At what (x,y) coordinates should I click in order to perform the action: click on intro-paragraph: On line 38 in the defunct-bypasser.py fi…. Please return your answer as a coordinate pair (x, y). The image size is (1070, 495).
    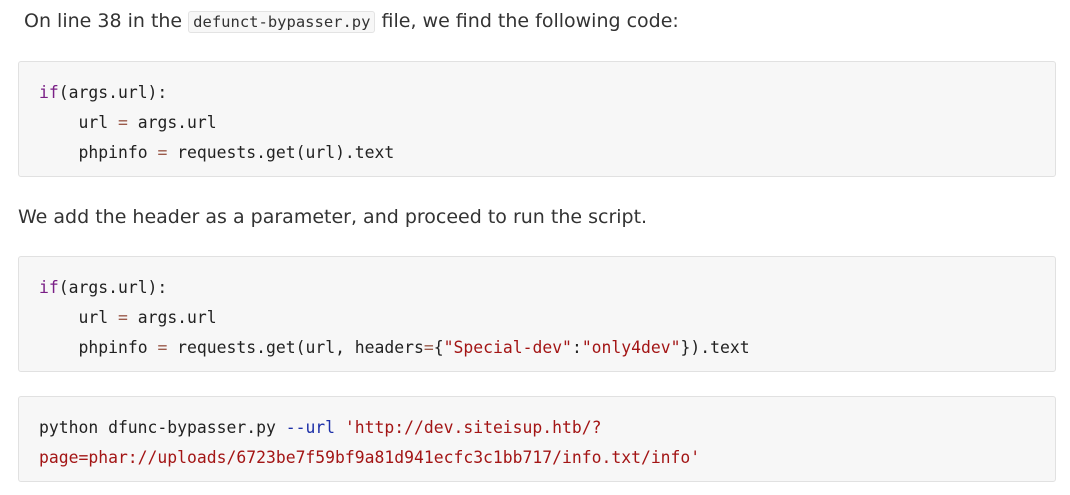
    Looking at the image, I should click on (351, 21).